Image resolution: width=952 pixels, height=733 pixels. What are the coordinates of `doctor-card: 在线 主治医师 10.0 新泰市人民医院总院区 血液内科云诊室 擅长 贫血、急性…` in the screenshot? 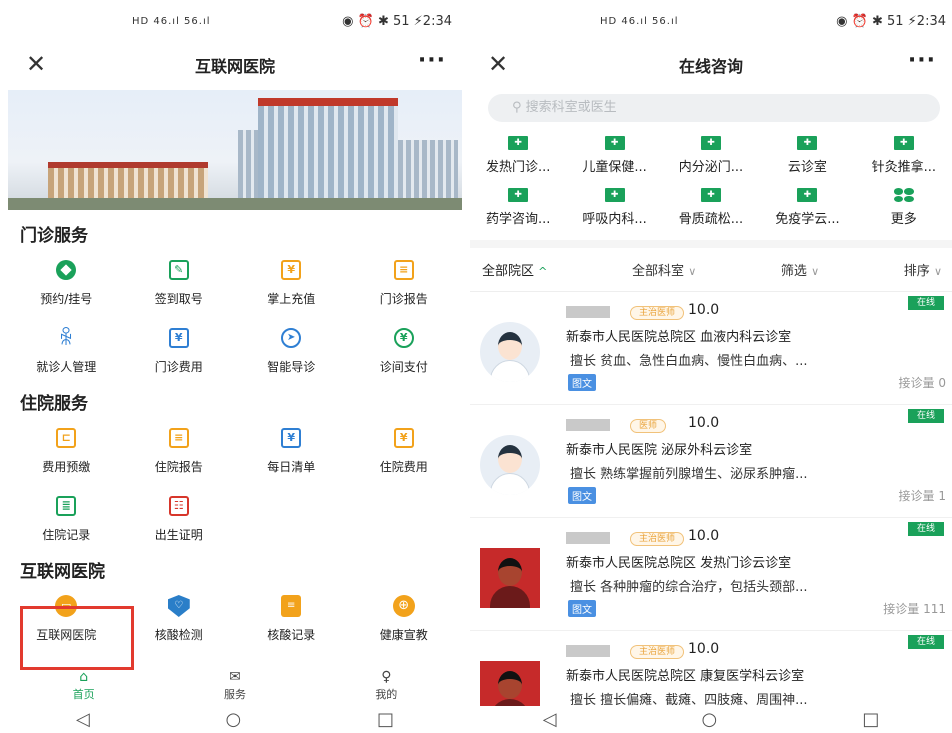 It's located at (711, 348).